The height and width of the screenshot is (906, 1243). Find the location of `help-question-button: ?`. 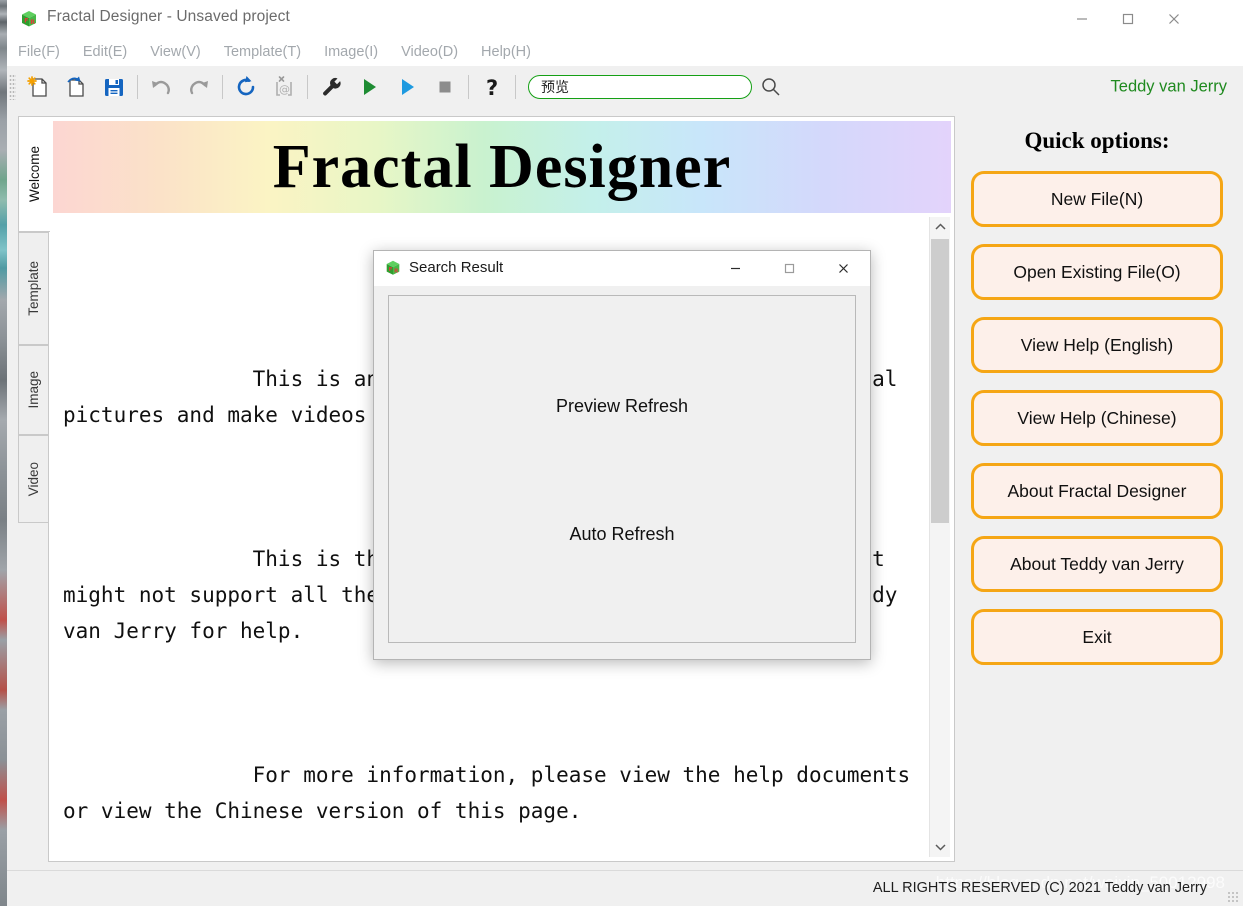

help-question-button: ? is located at coordinates (492, 87).